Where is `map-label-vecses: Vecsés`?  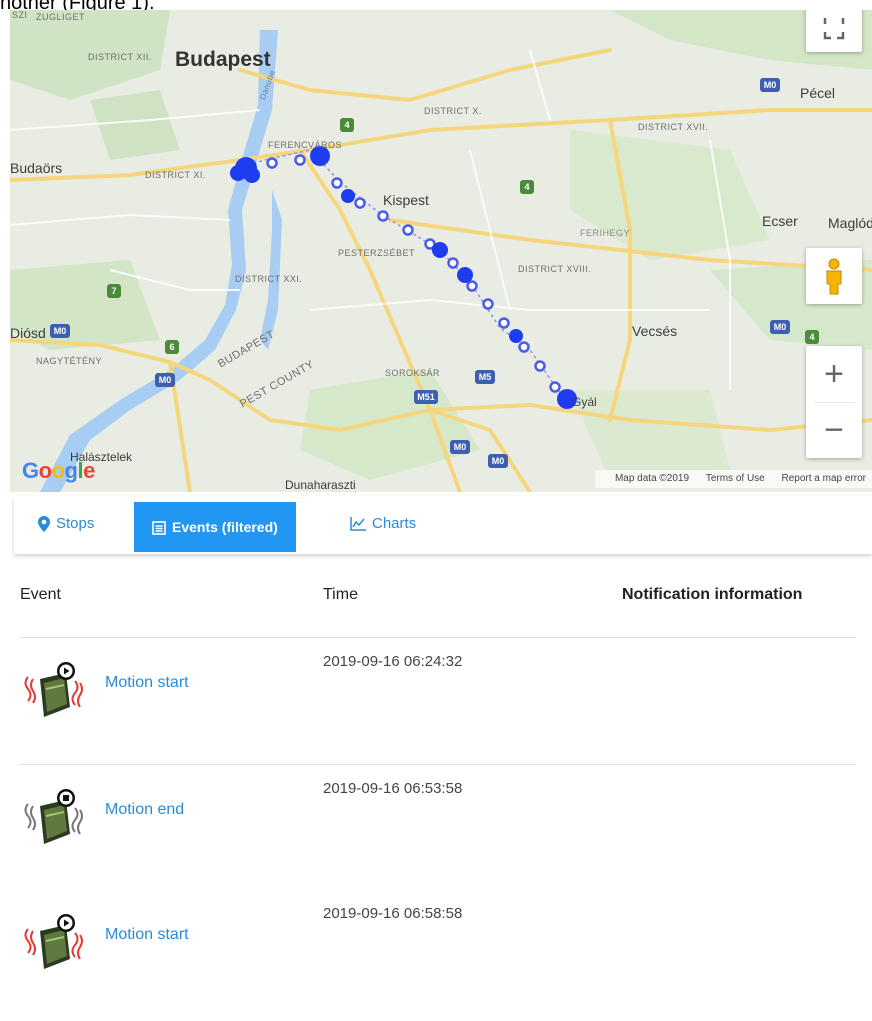
map-label-vecses: Vecsés is located at coordinates (655, 331).